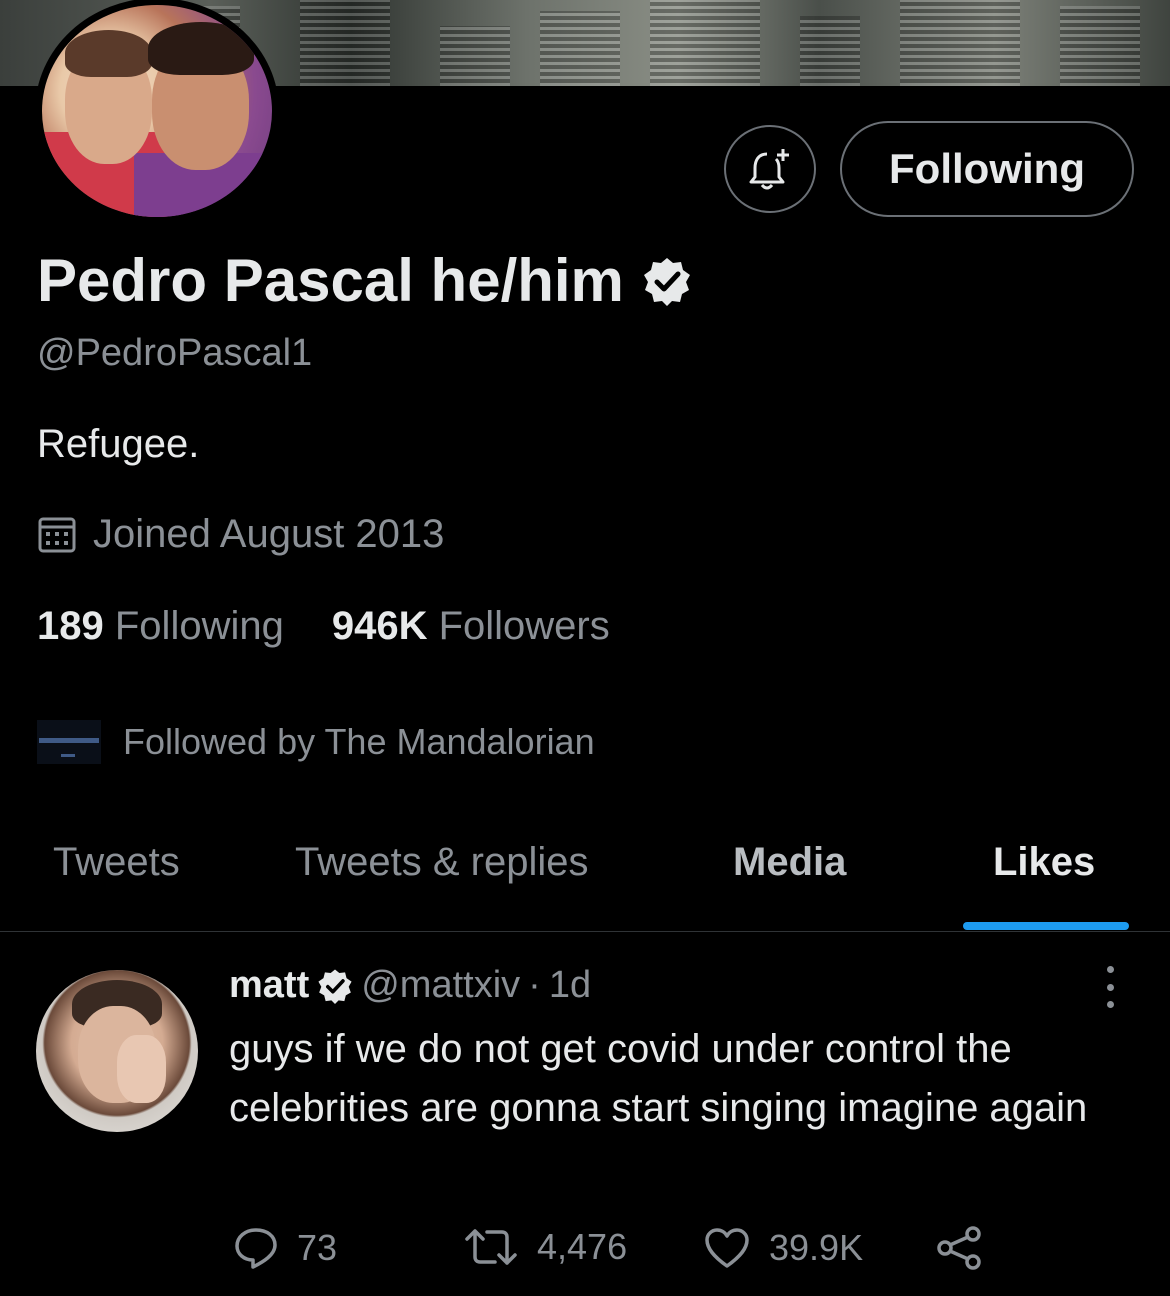  I want to click on more-icon, so click(1110, 987).